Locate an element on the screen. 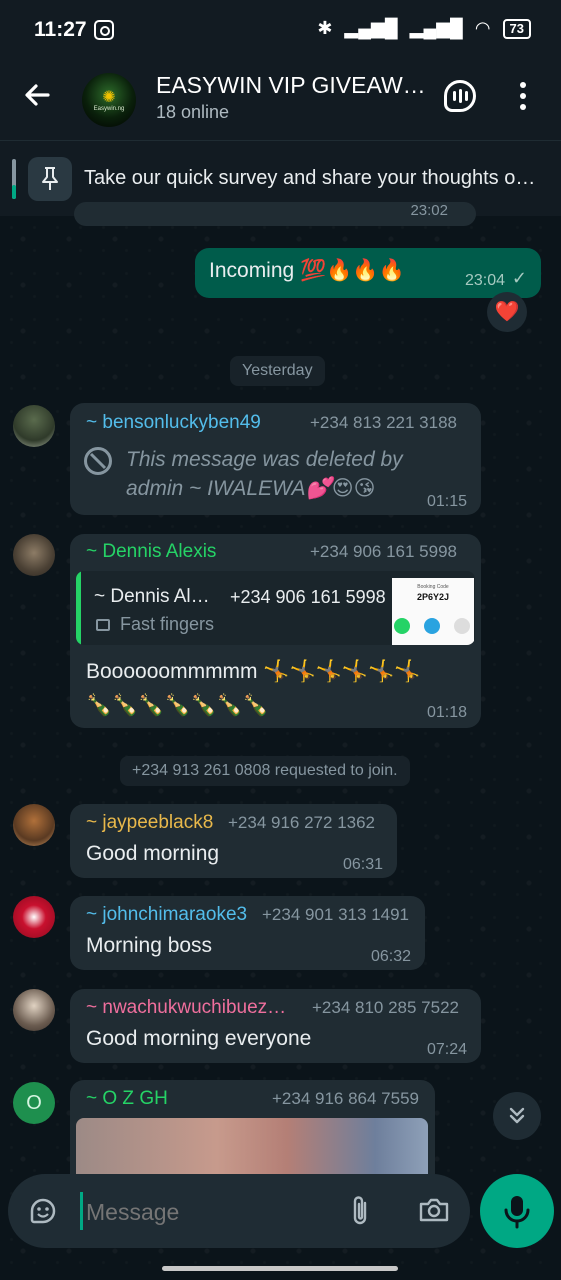 This screenshot has width=561, height=1280. message-input-bar is located at coordinates (239, 1211).